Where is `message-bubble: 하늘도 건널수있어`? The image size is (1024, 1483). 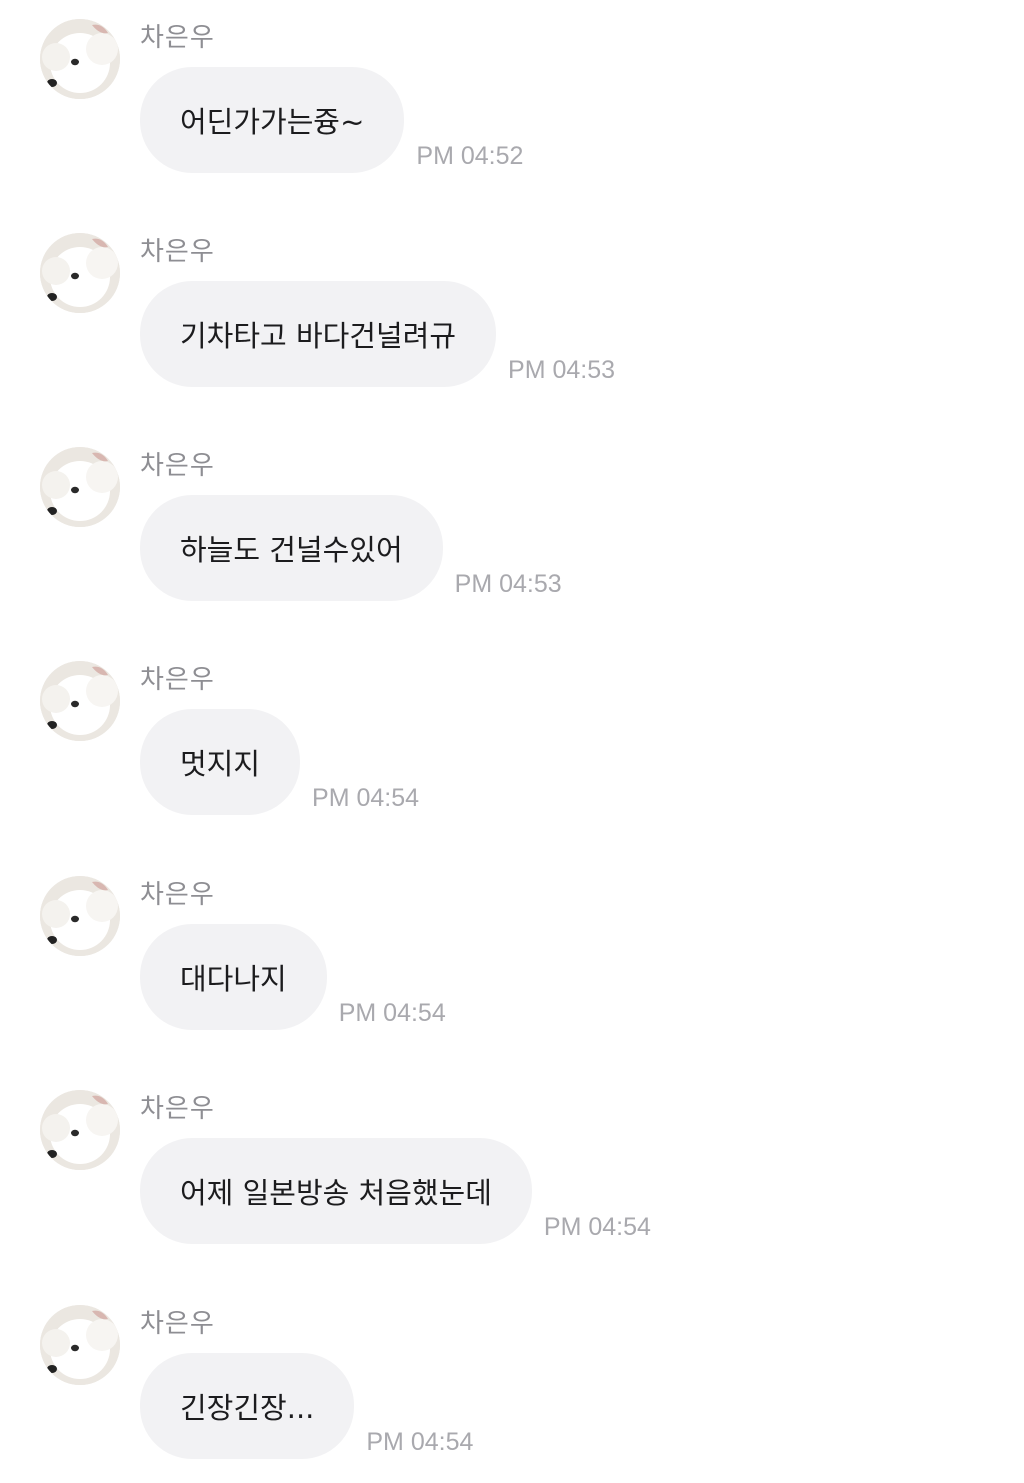 message-bubble: 하늘도 건널수있어 is located at coordinates (291, 548).